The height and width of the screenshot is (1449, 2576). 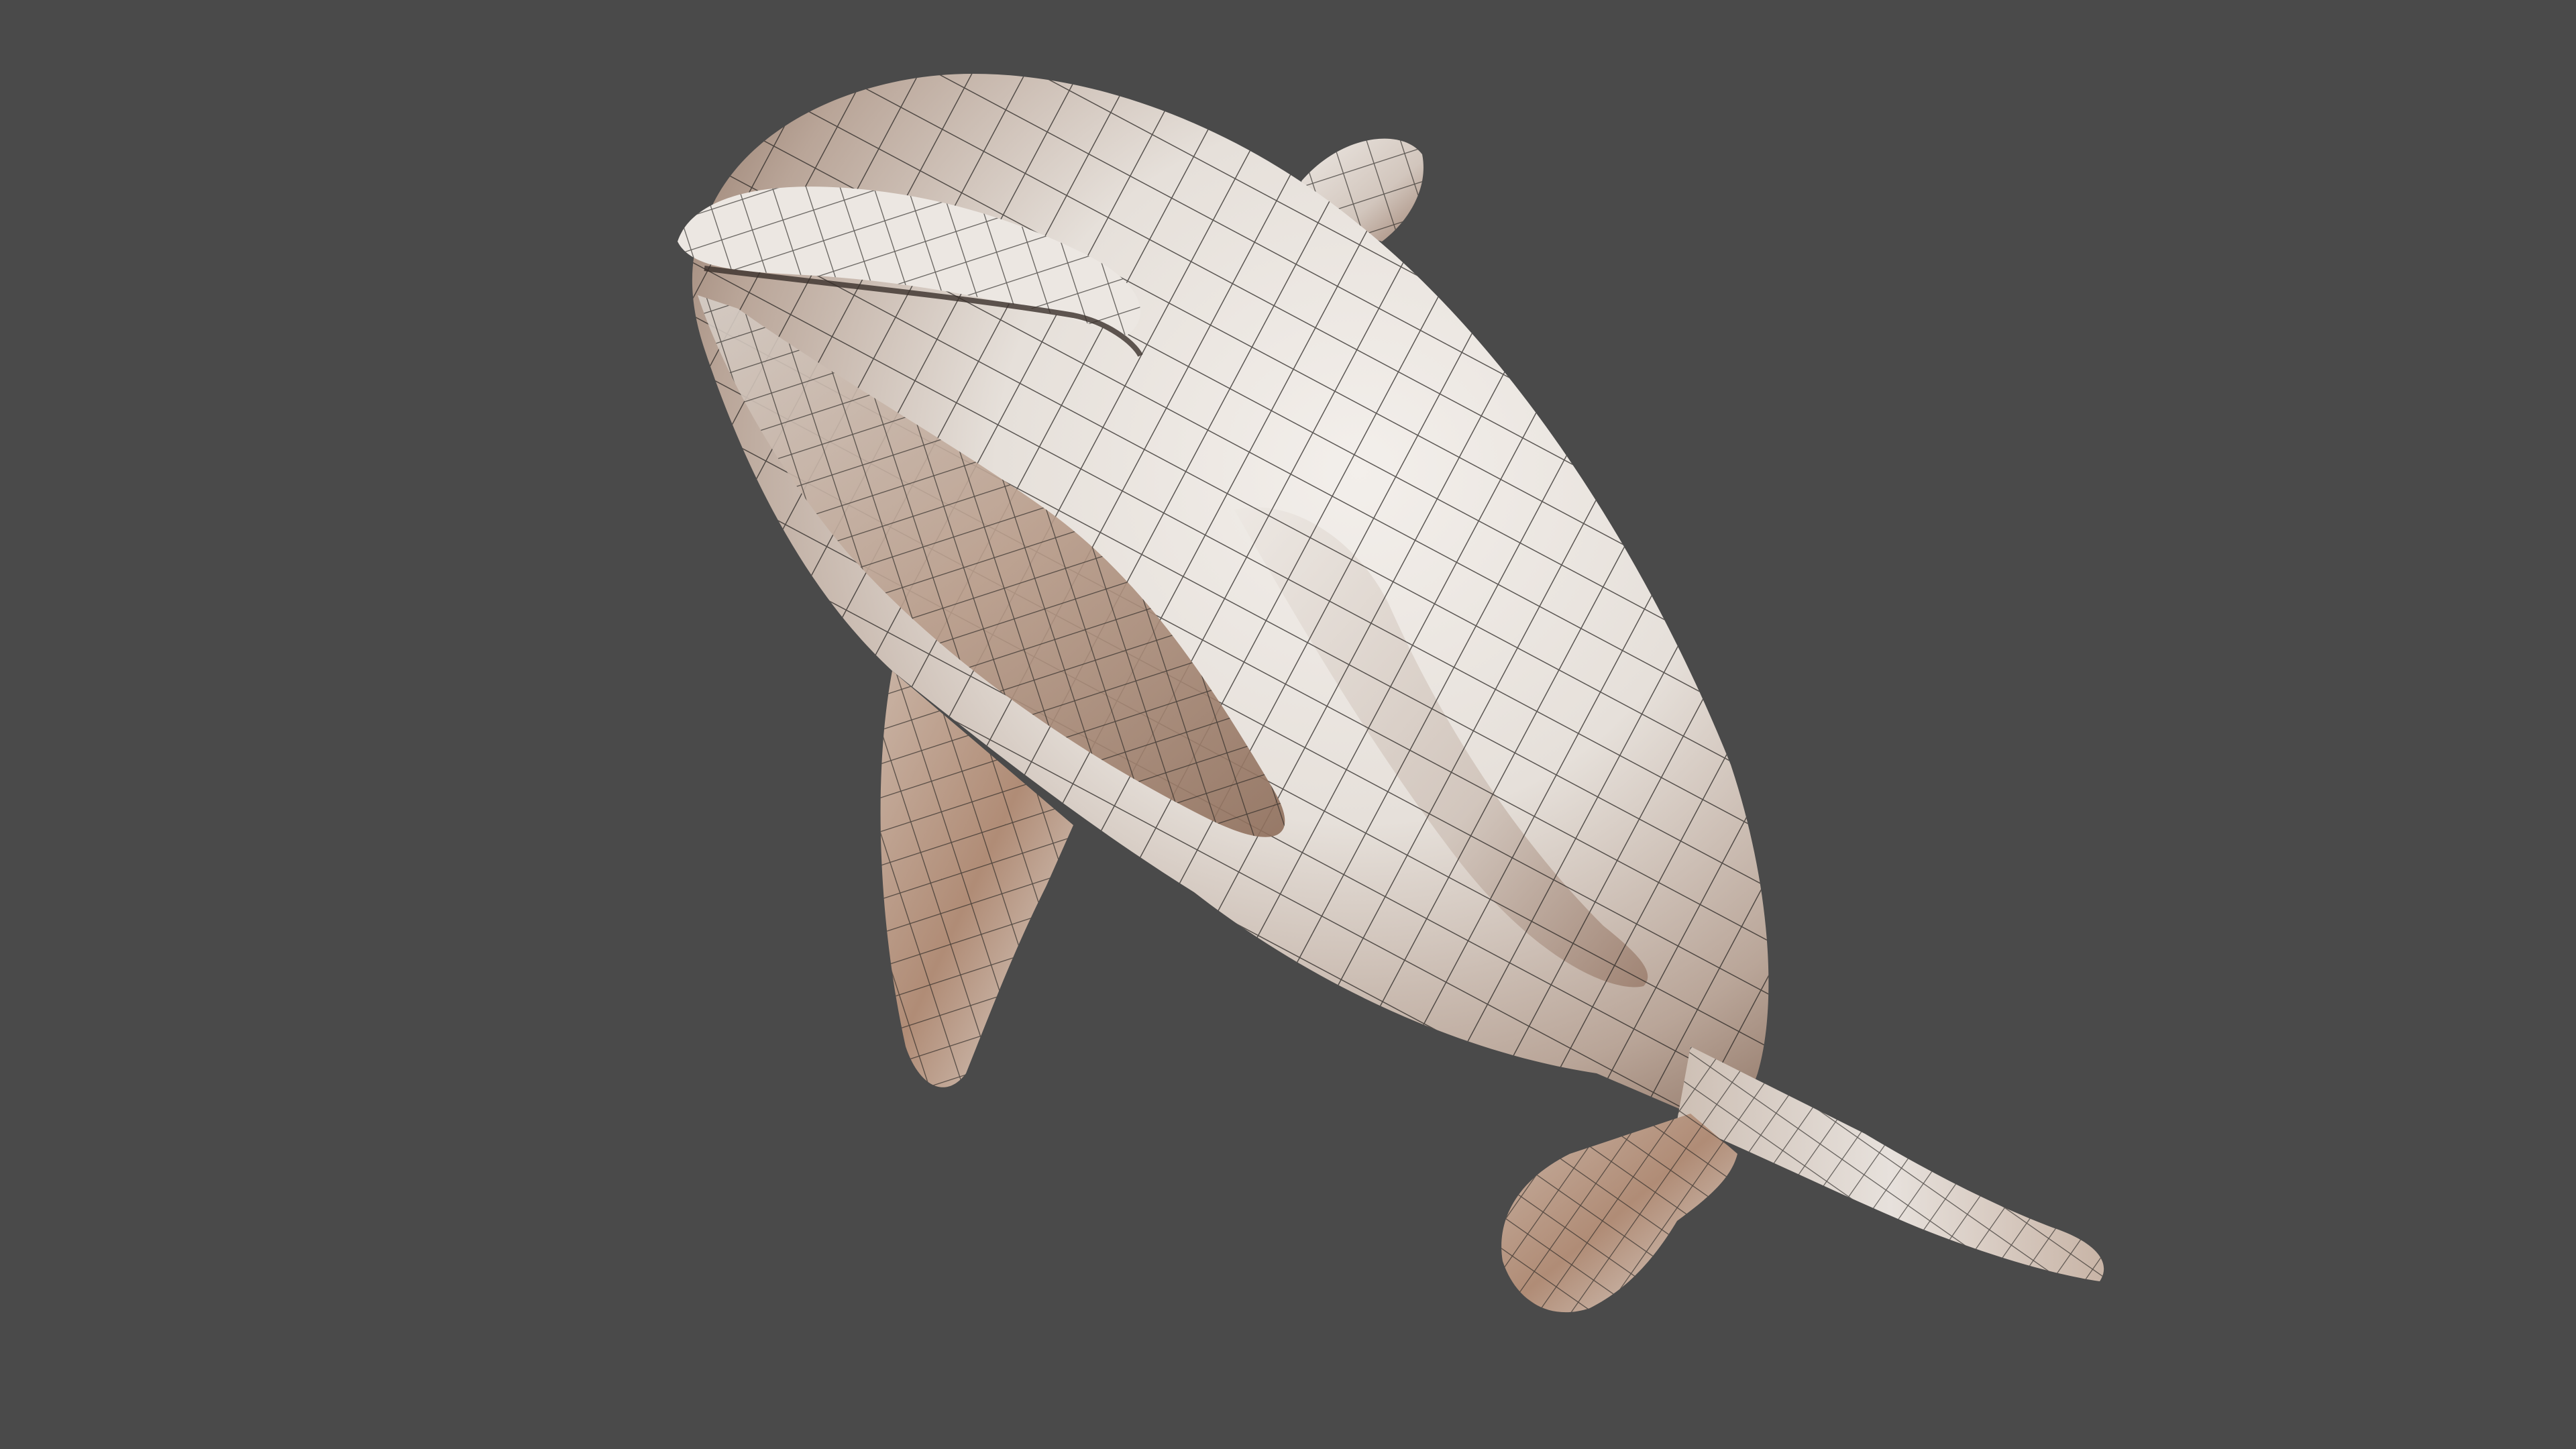 I want to click on tail-fluke, so click(x=1619, y=1213).